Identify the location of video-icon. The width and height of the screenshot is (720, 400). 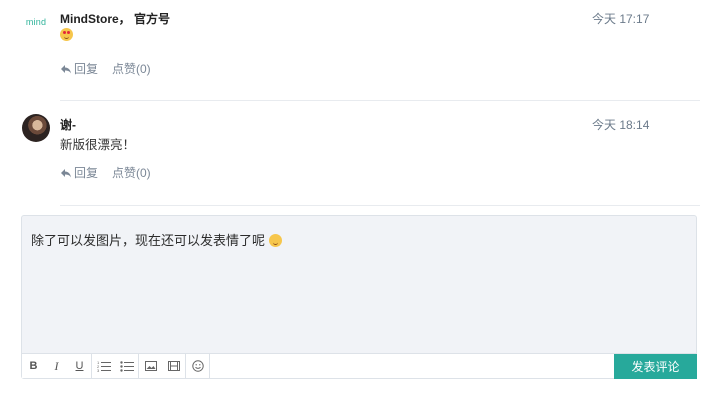
(173, 366).